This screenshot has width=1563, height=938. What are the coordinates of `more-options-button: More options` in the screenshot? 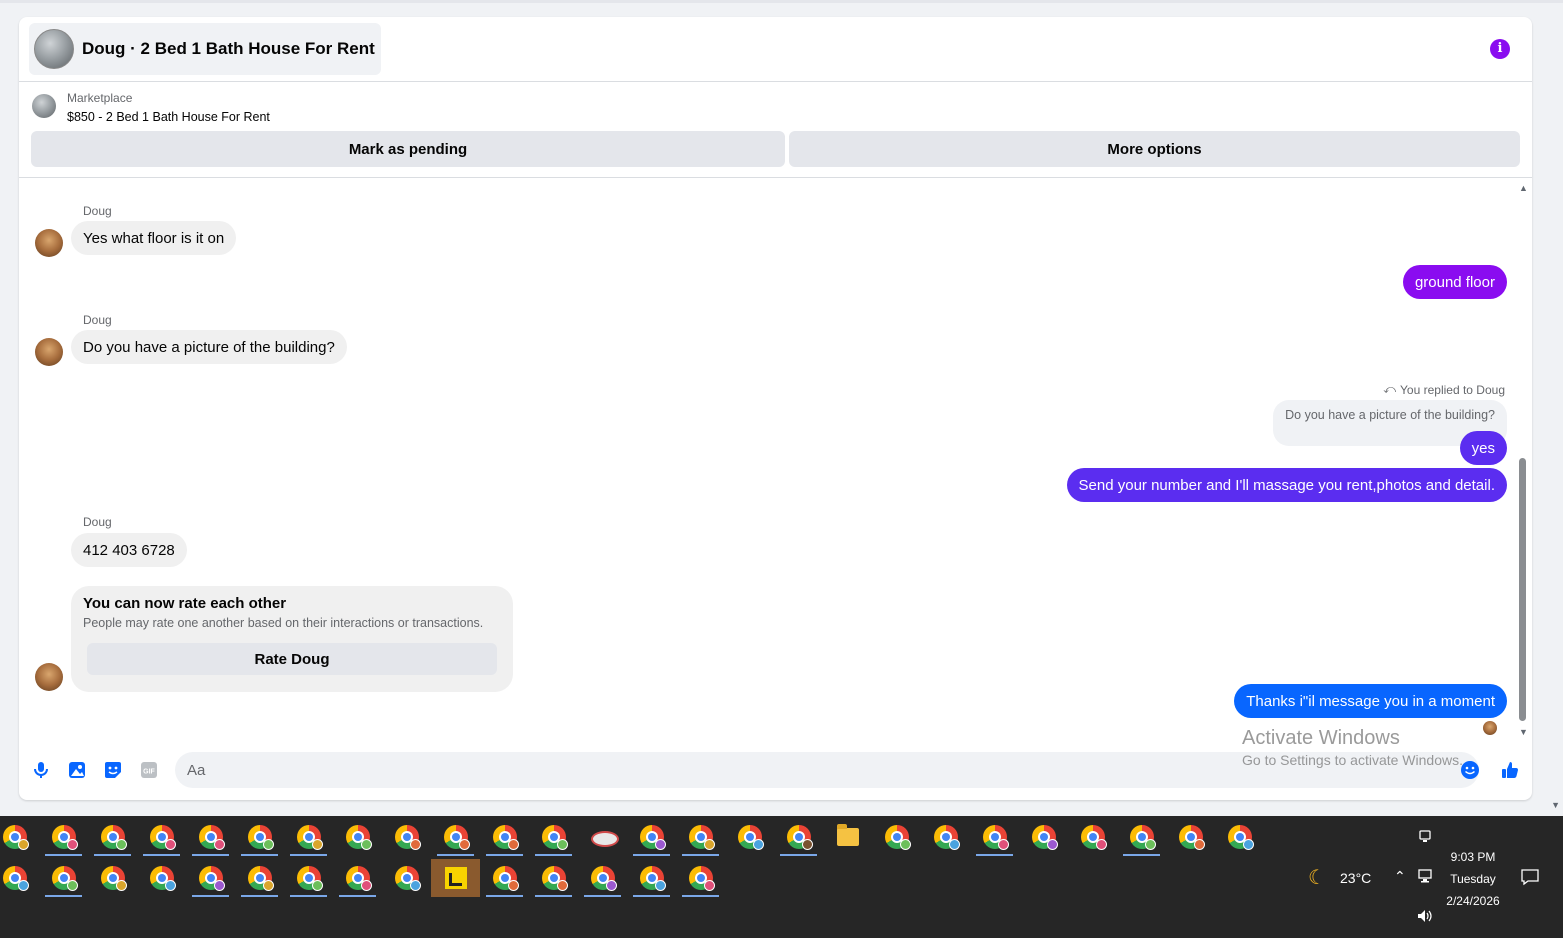 It's located at (1154, 149).